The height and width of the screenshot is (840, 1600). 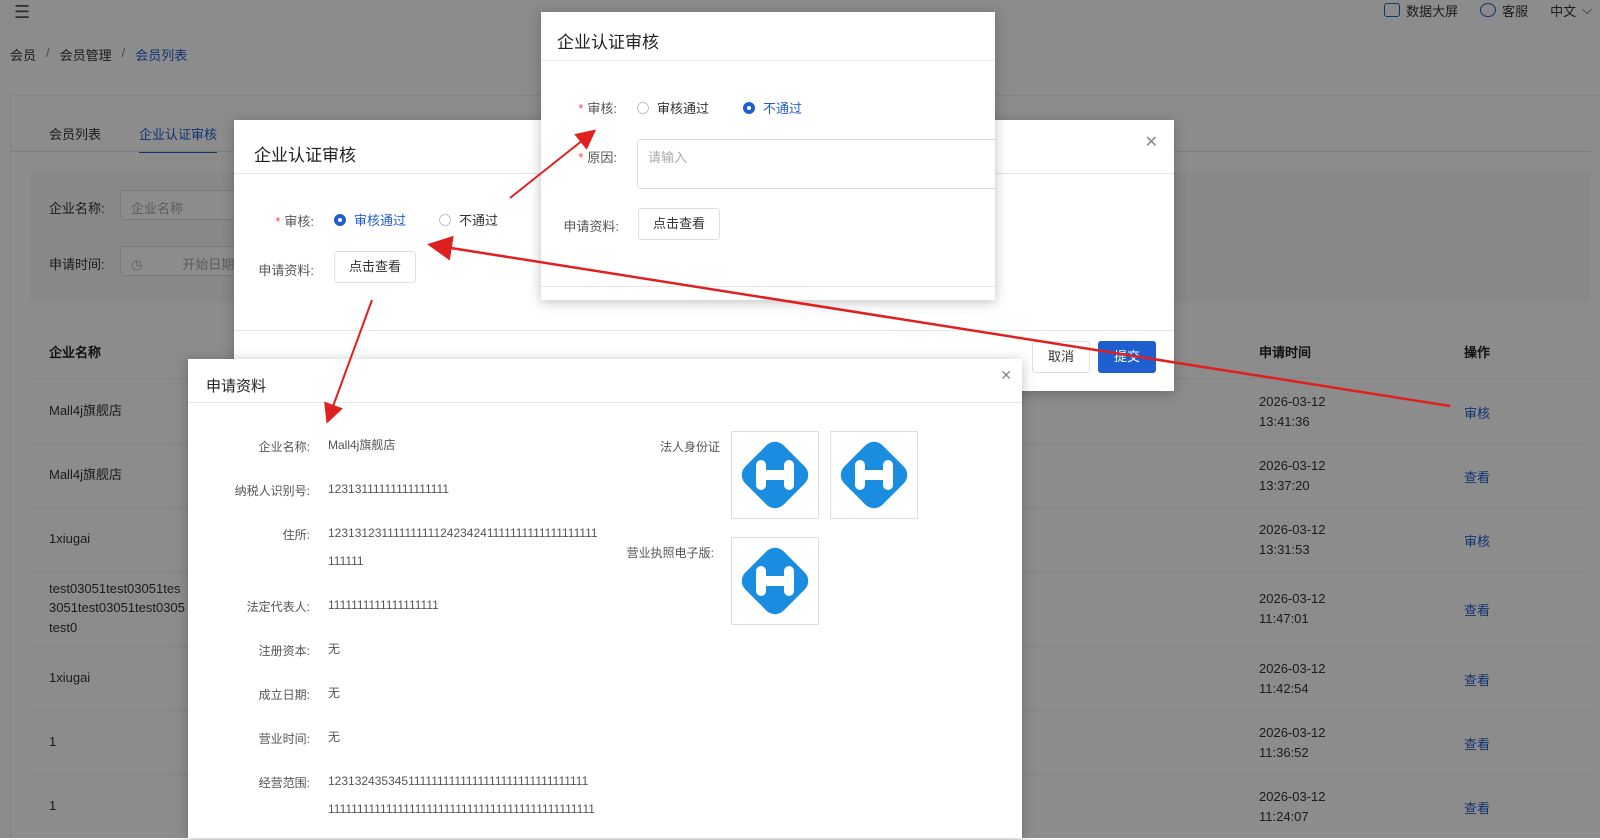 What do you see at coordinates (284, 695) in the screenshot?
I see `field-label: 成立日期:` at bounding box center [284, 695].